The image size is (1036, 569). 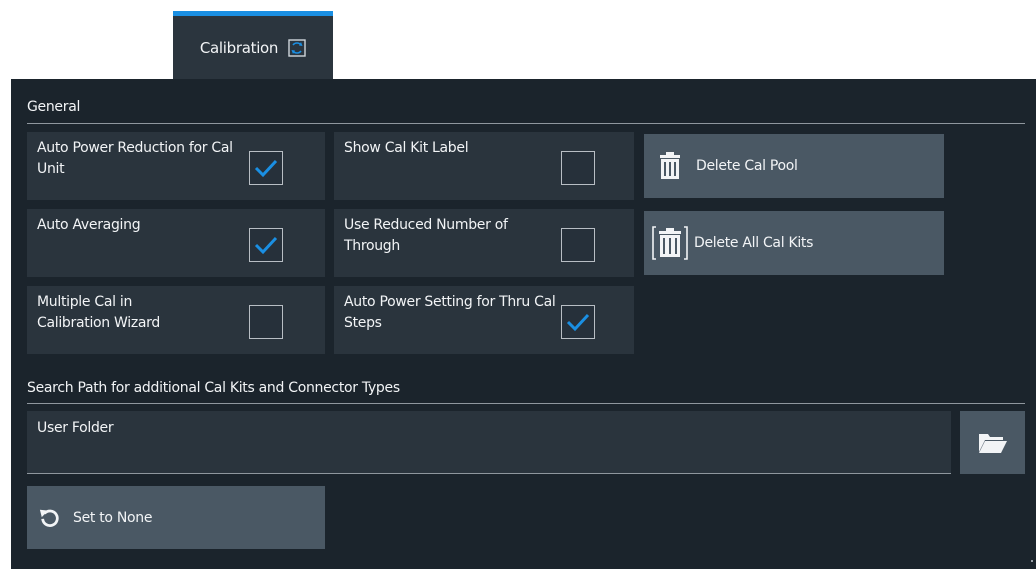 I want to click on calibration-tab-icon, so click(x=297, y=48).